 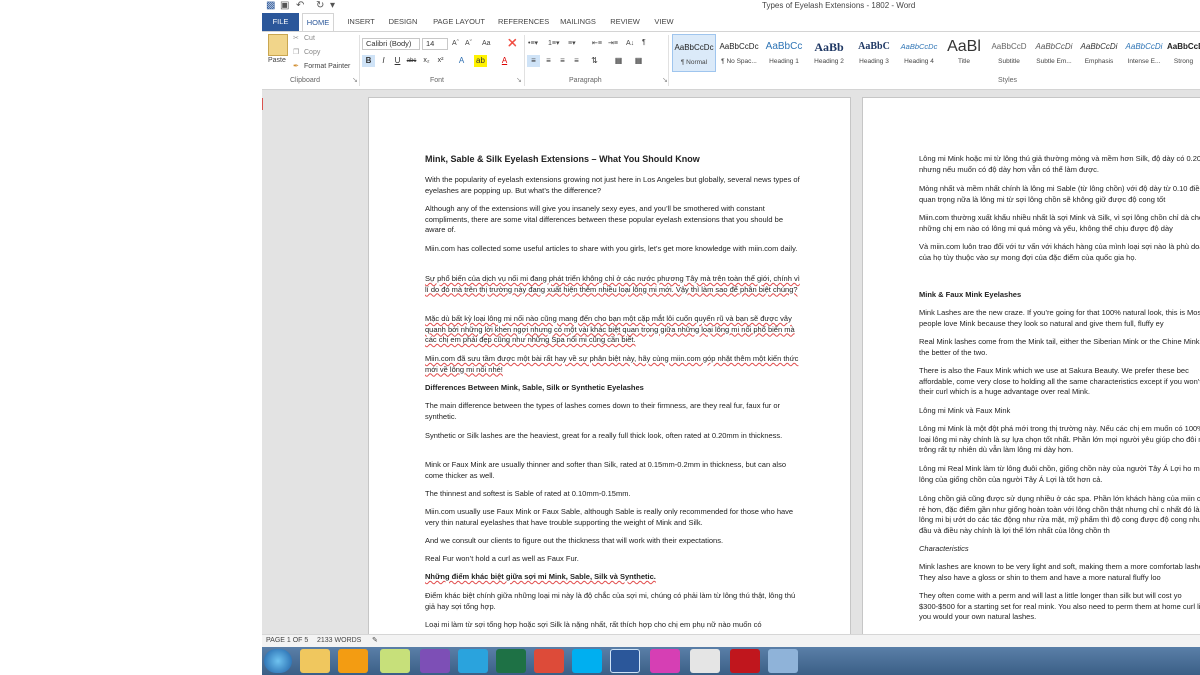 What do you see at coordinates (512, 43) in the screenshot?
I see `clear-formatting-icon: ❌` at bounding box center [512, 43].